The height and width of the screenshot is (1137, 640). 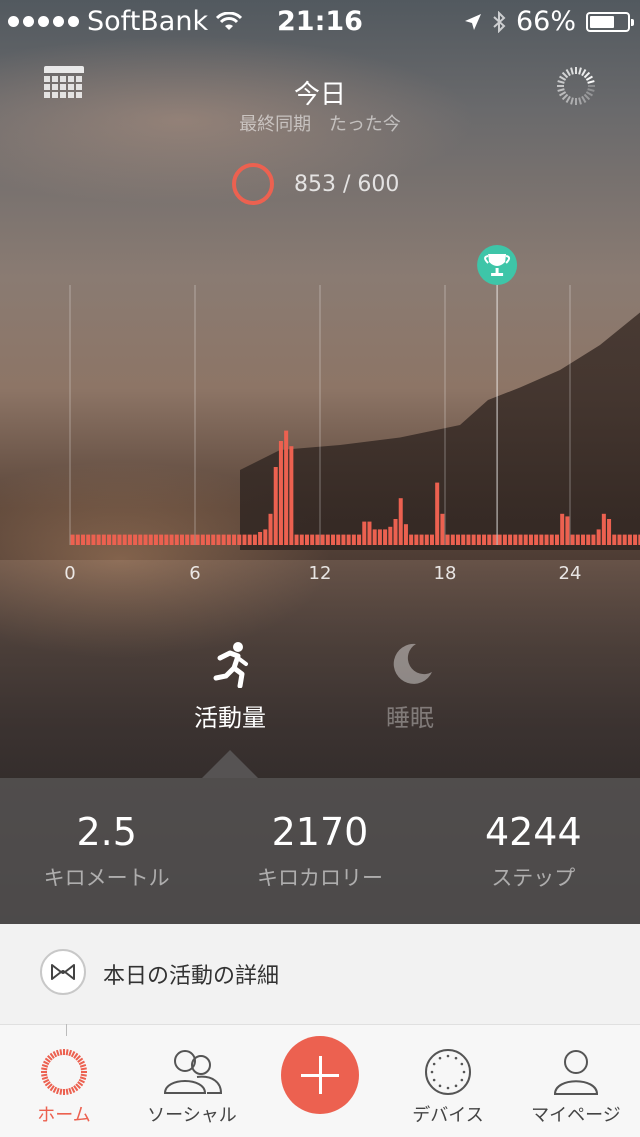 What do you see at coordinates (320, 974) in the screenshot?
I see `activity-detail-row: 本日の活動の詳細` at bounding box center [320, 974].